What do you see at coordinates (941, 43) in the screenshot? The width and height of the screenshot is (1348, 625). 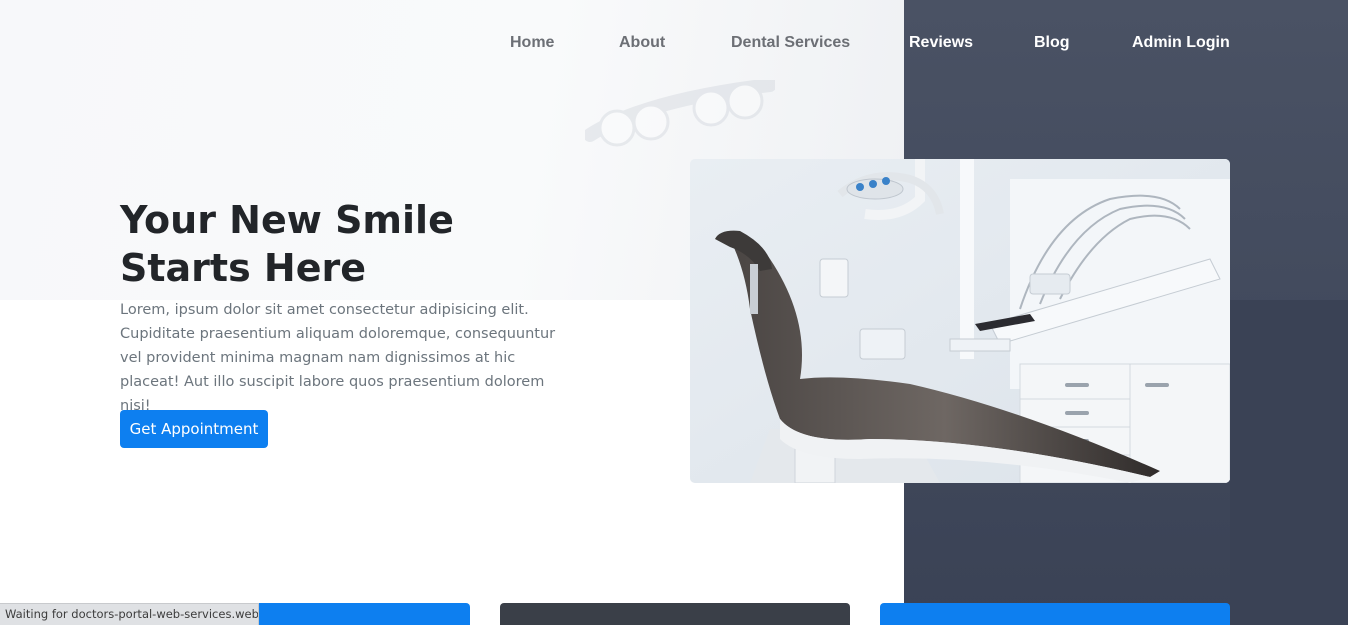 I see `nav-reviews: Reviews` at bounding box center [941, 43].